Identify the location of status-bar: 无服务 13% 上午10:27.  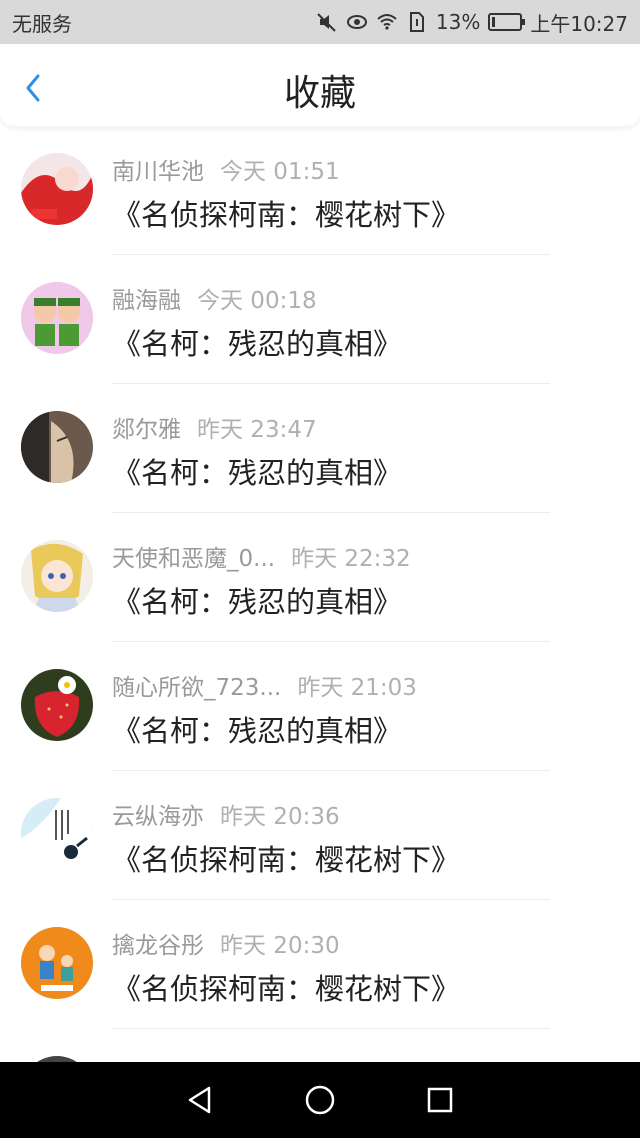
(320, 22).